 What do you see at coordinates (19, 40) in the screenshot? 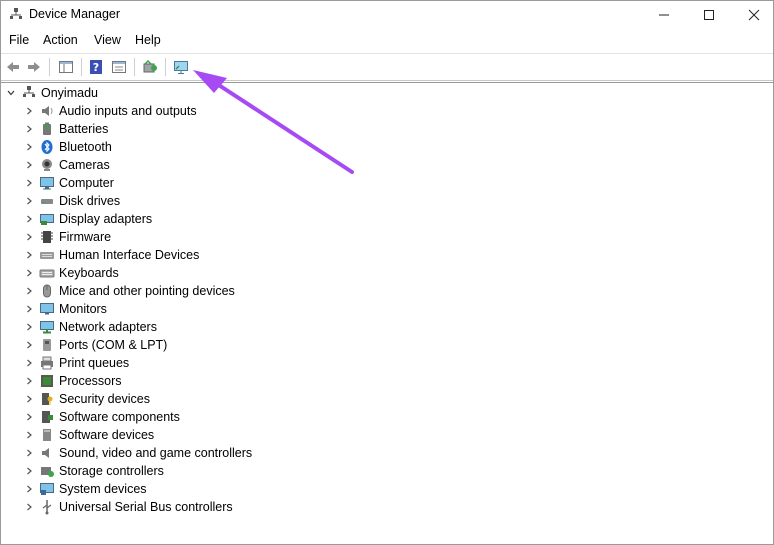
I see `menu-file: File` at bounding box center [19, 40].